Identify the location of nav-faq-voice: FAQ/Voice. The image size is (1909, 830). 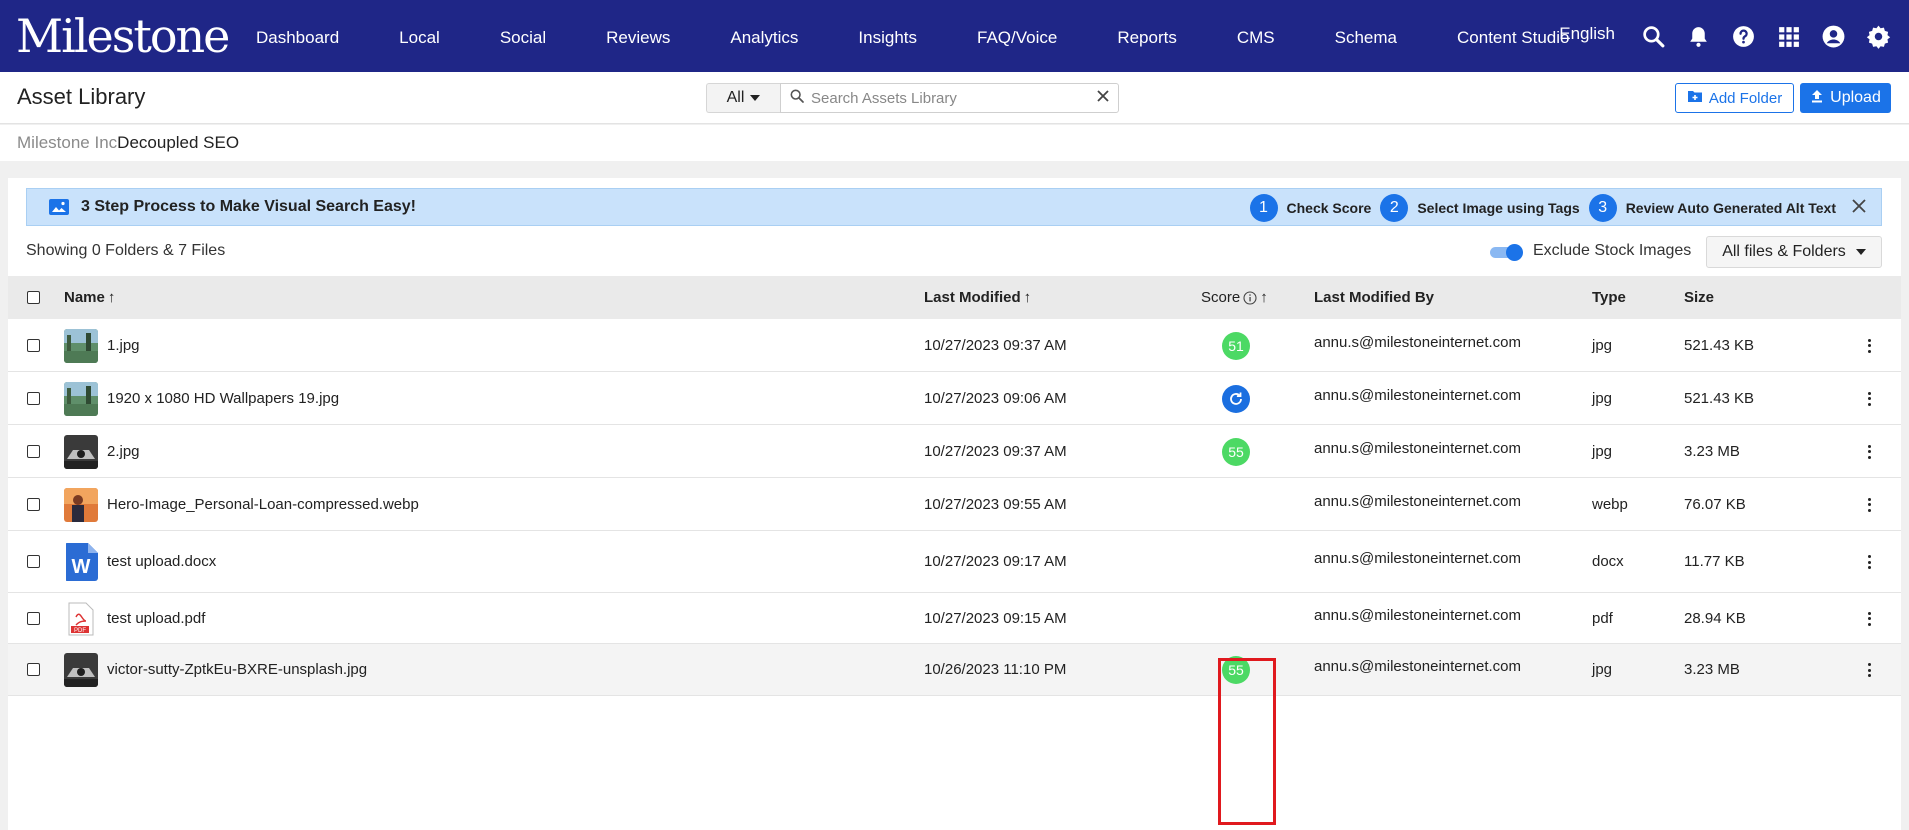
(1017, 37).